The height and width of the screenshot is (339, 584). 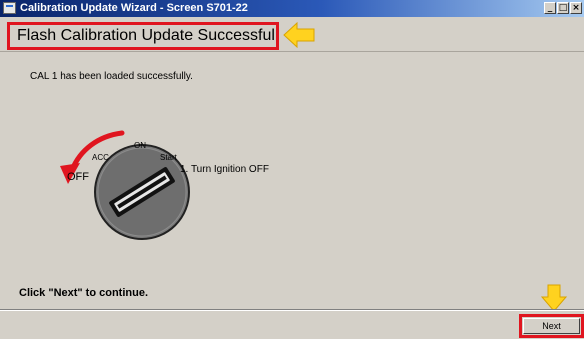 I want to click on dial-label-start: Start, so click(x=168, y=157).